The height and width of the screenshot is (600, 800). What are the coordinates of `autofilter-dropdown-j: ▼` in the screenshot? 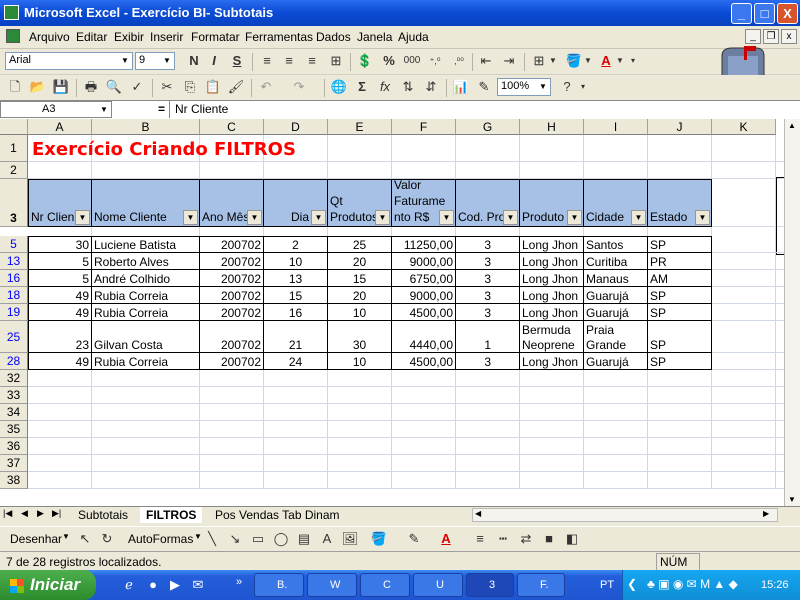 It's located at (702, 217).